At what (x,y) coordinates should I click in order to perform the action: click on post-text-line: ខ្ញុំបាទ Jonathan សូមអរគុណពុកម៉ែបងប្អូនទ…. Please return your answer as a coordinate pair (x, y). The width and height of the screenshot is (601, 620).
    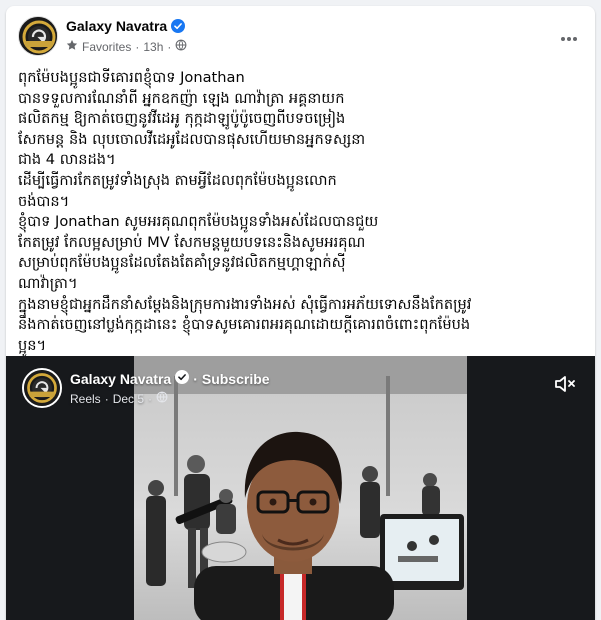
    Looking at the image, I should click on (198, 222).